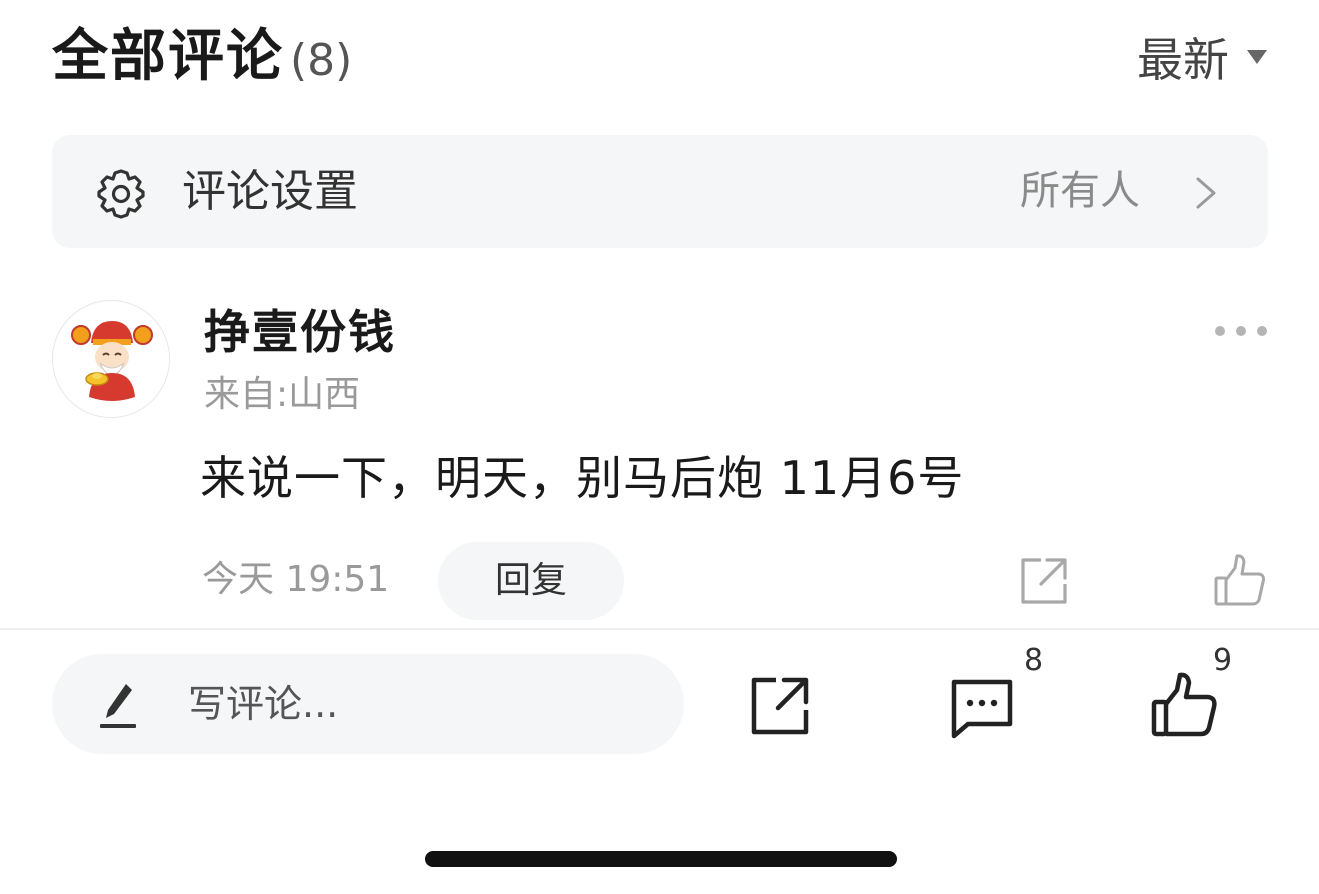 This screenshot has height=894, width=1319. I want to click on settings-label: 评论设置, so click(270, 191).